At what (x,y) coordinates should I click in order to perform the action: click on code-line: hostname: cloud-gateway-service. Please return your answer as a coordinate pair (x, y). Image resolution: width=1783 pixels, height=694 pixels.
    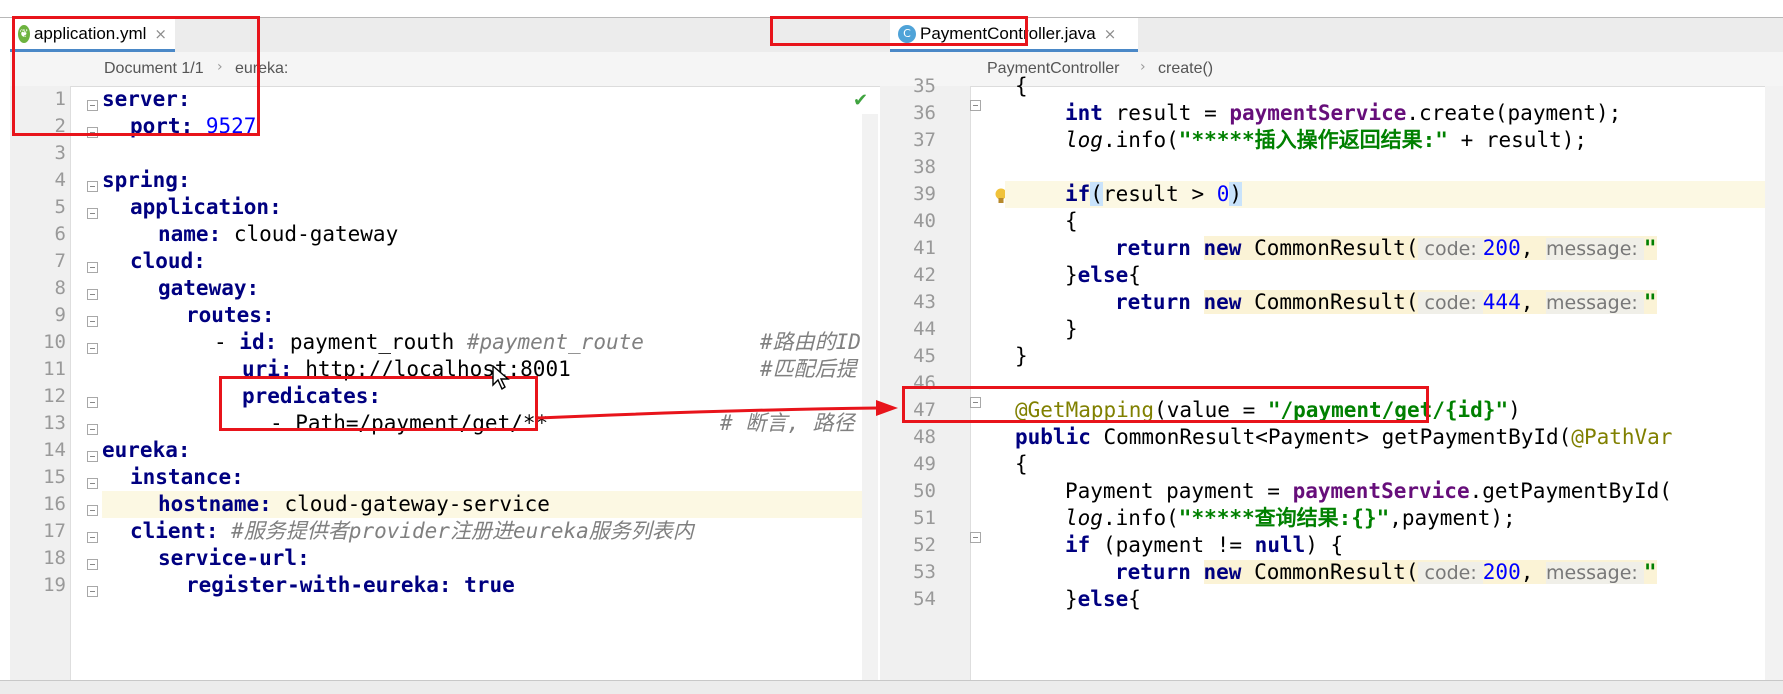
    Looking at the image, I should click on (354, 504).